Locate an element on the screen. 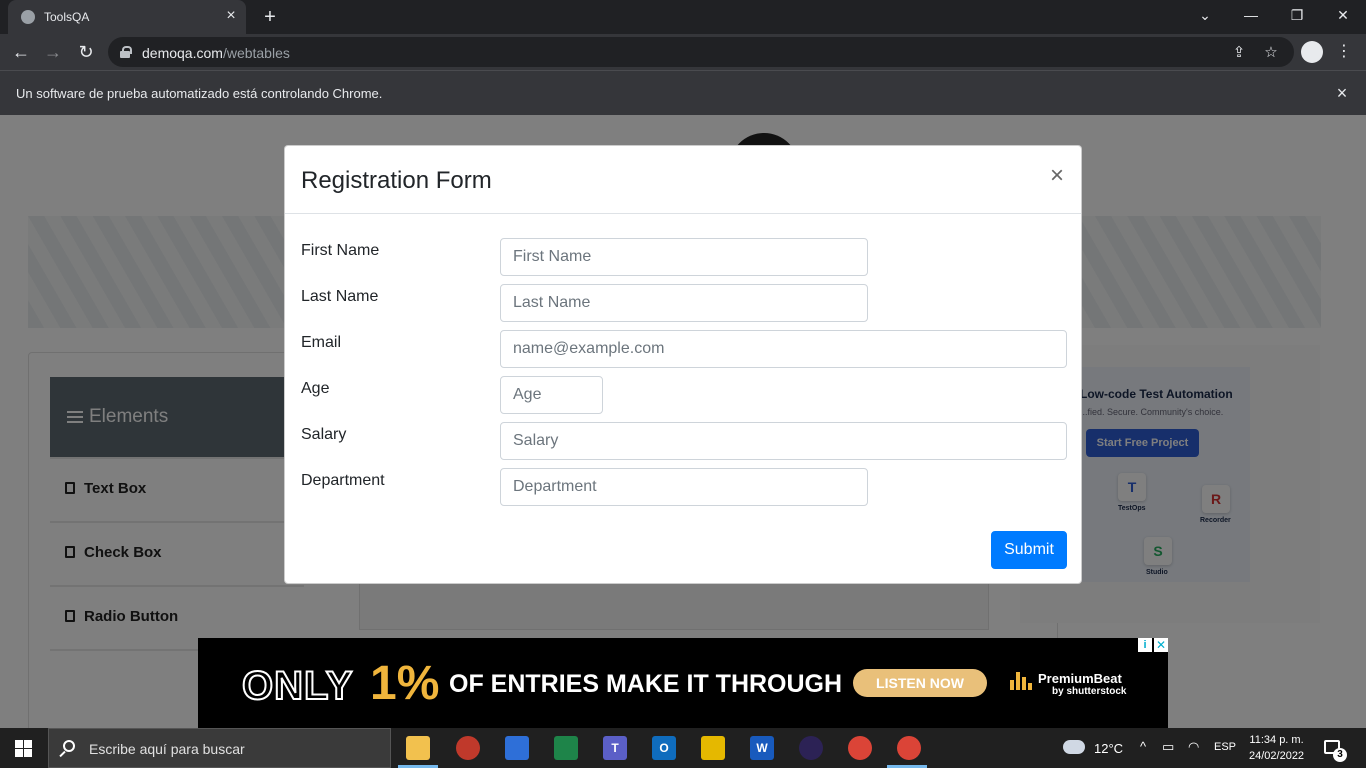  search-icon is located at coordinates (69, 746).